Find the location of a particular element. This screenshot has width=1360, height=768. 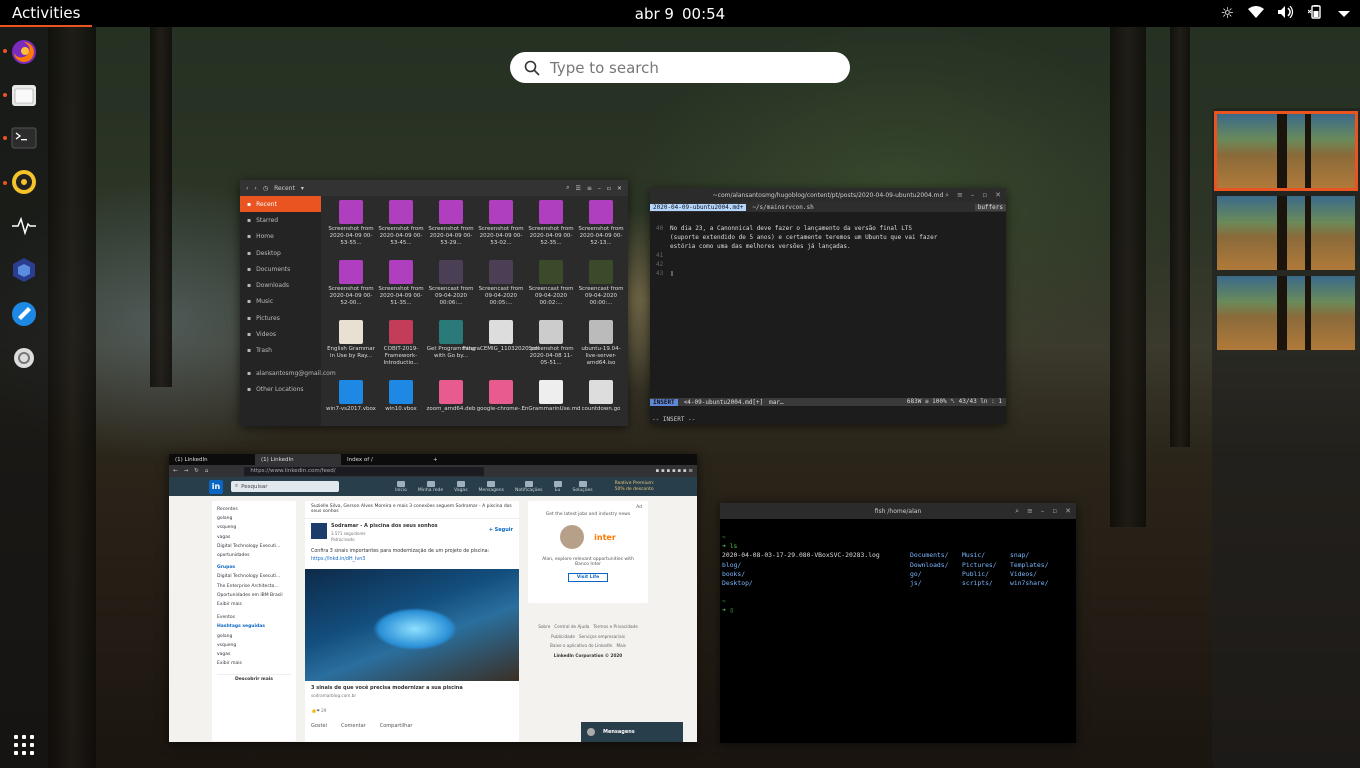

file-item: FaturaCEMIG_11032020.pdf is located at coordinates (501, 347).